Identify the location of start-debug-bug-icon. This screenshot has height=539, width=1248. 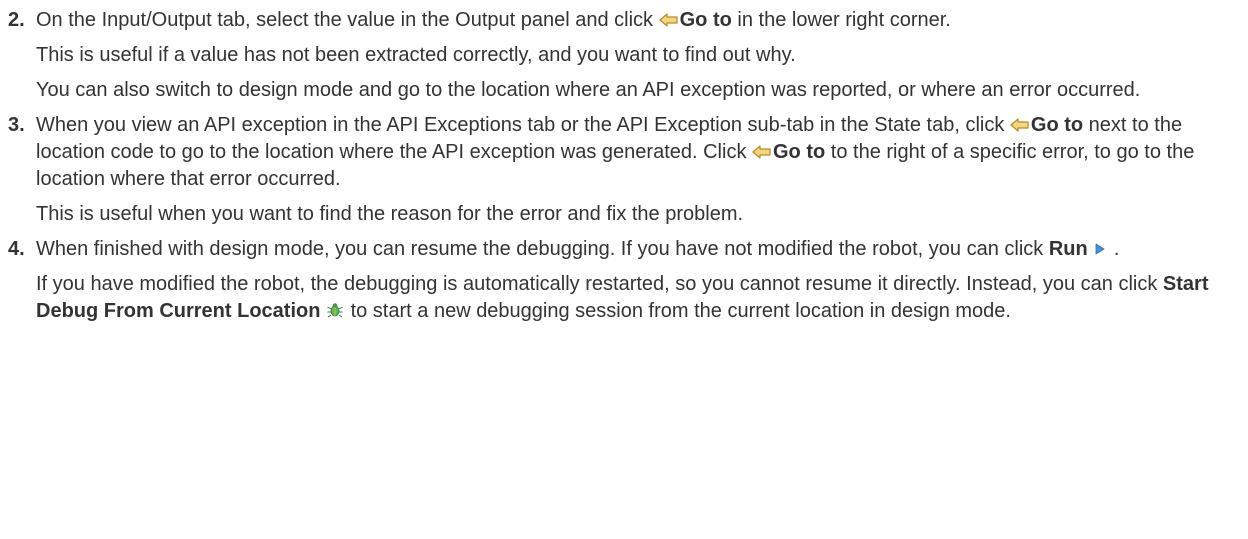
(335, 310).